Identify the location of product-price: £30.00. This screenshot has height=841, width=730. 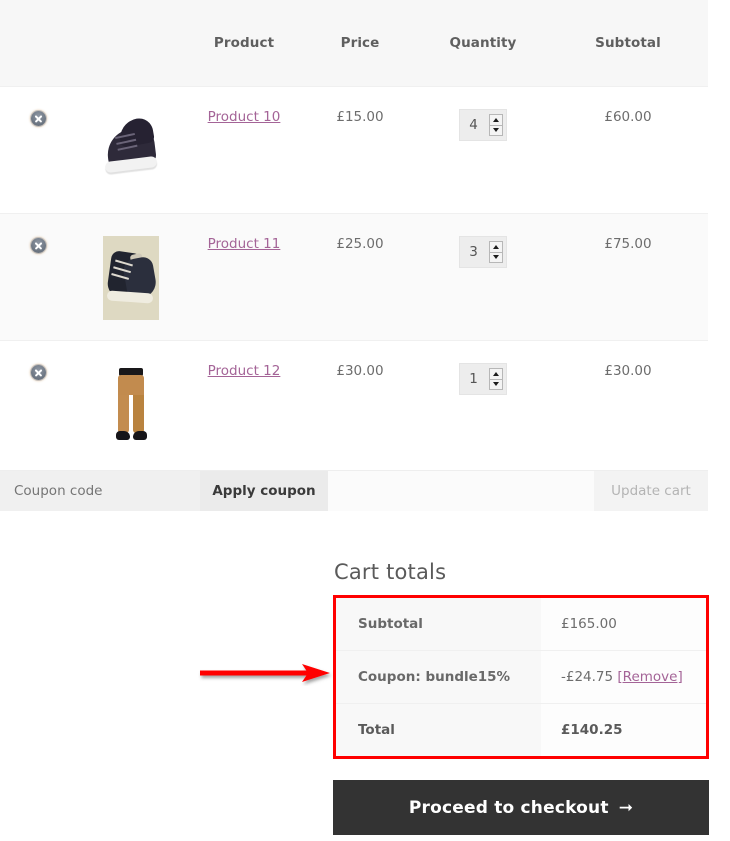
(360, 371).